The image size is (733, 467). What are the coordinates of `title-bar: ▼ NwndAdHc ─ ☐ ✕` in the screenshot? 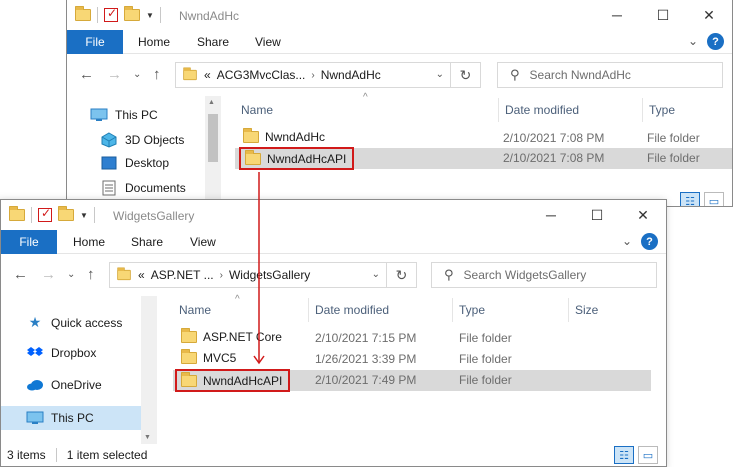 It's located at (399, 16).